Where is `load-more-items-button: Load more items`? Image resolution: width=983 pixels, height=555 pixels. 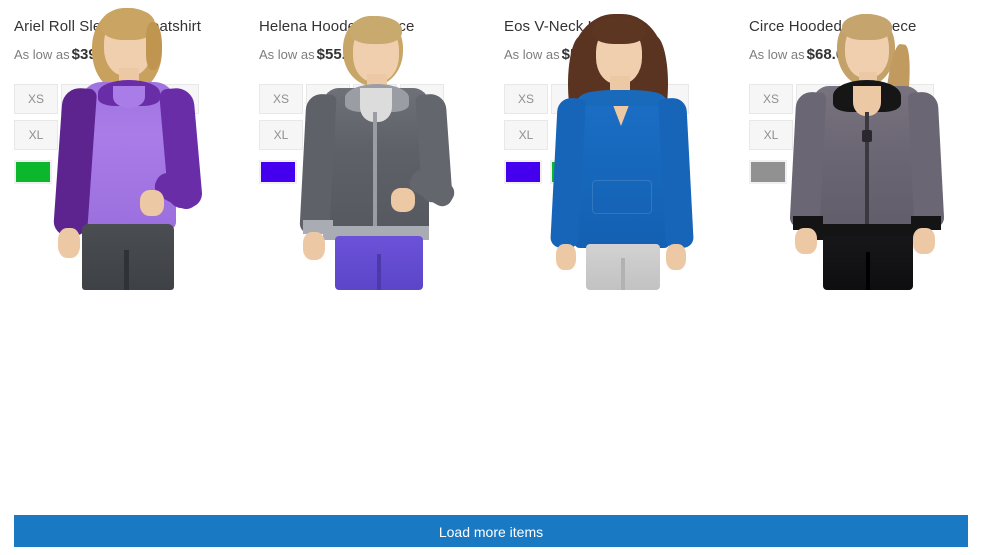
load-more-items-button: Load more items is located at coordinates (491, 531).